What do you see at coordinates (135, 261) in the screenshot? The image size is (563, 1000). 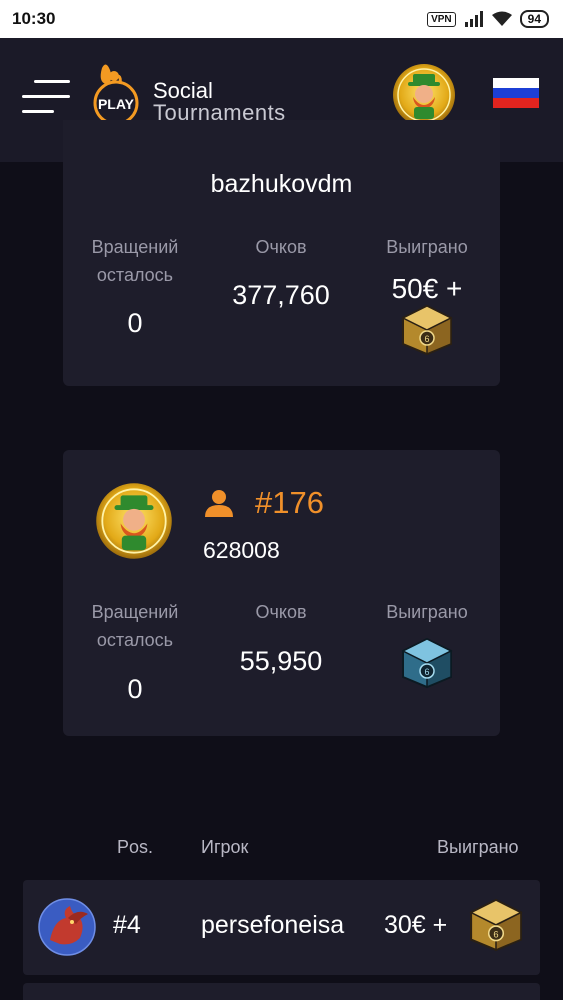 I see `spins-left-label: Вращений осталось` at bounding box center [135, 261].